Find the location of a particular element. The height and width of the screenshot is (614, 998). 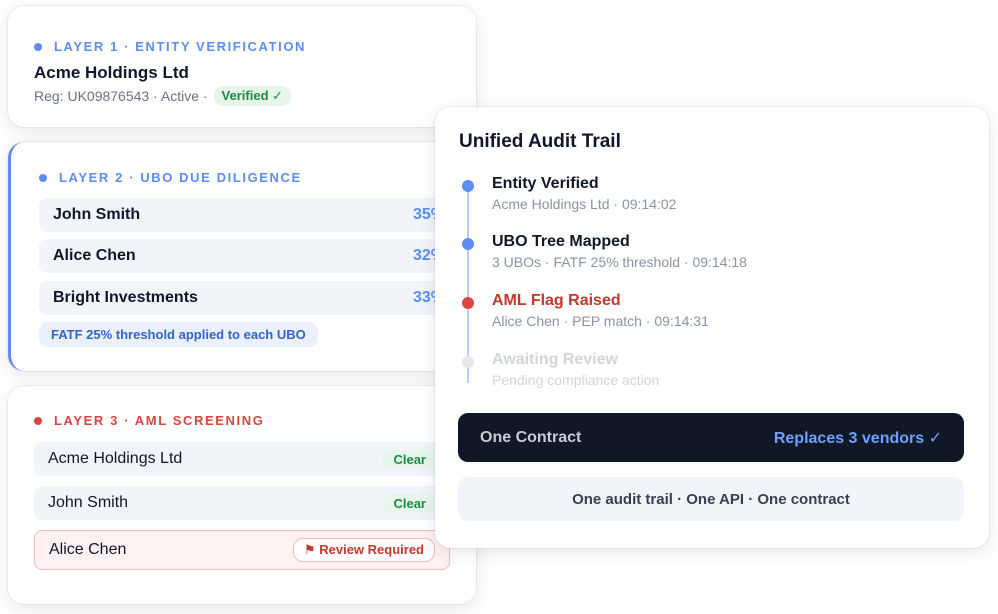

aml-row: John Smith Clear is located at coordinates (242, 503).